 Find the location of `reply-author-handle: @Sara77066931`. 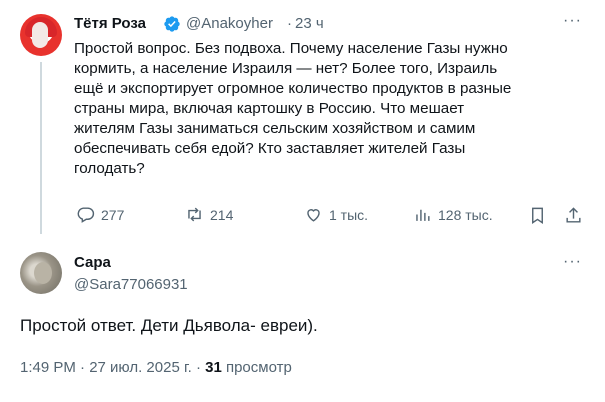

reply-author-handle: @Sara77066931 is located at coordinates (131, 284).